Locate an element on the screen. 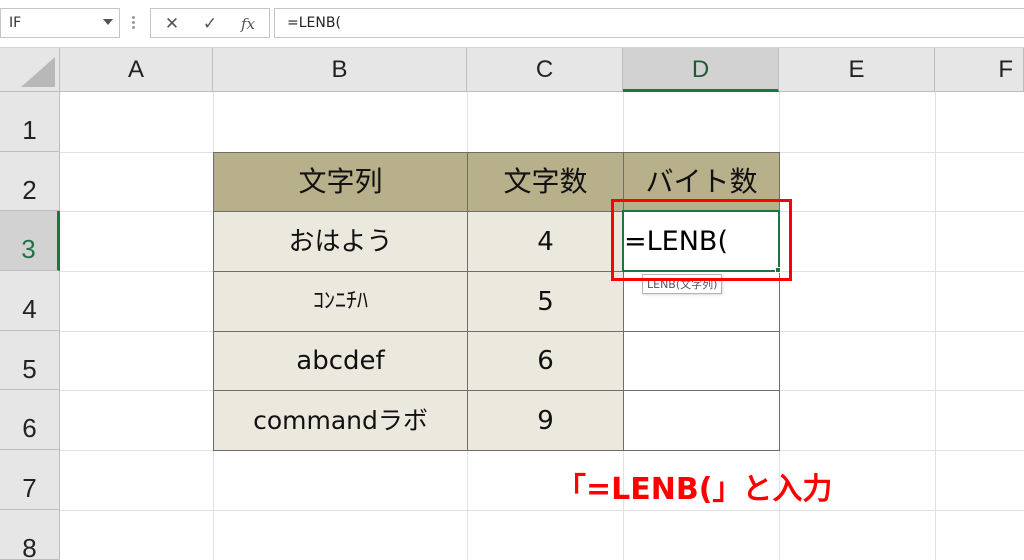  check-icon: ✓ is located at coordinates (210, 24).